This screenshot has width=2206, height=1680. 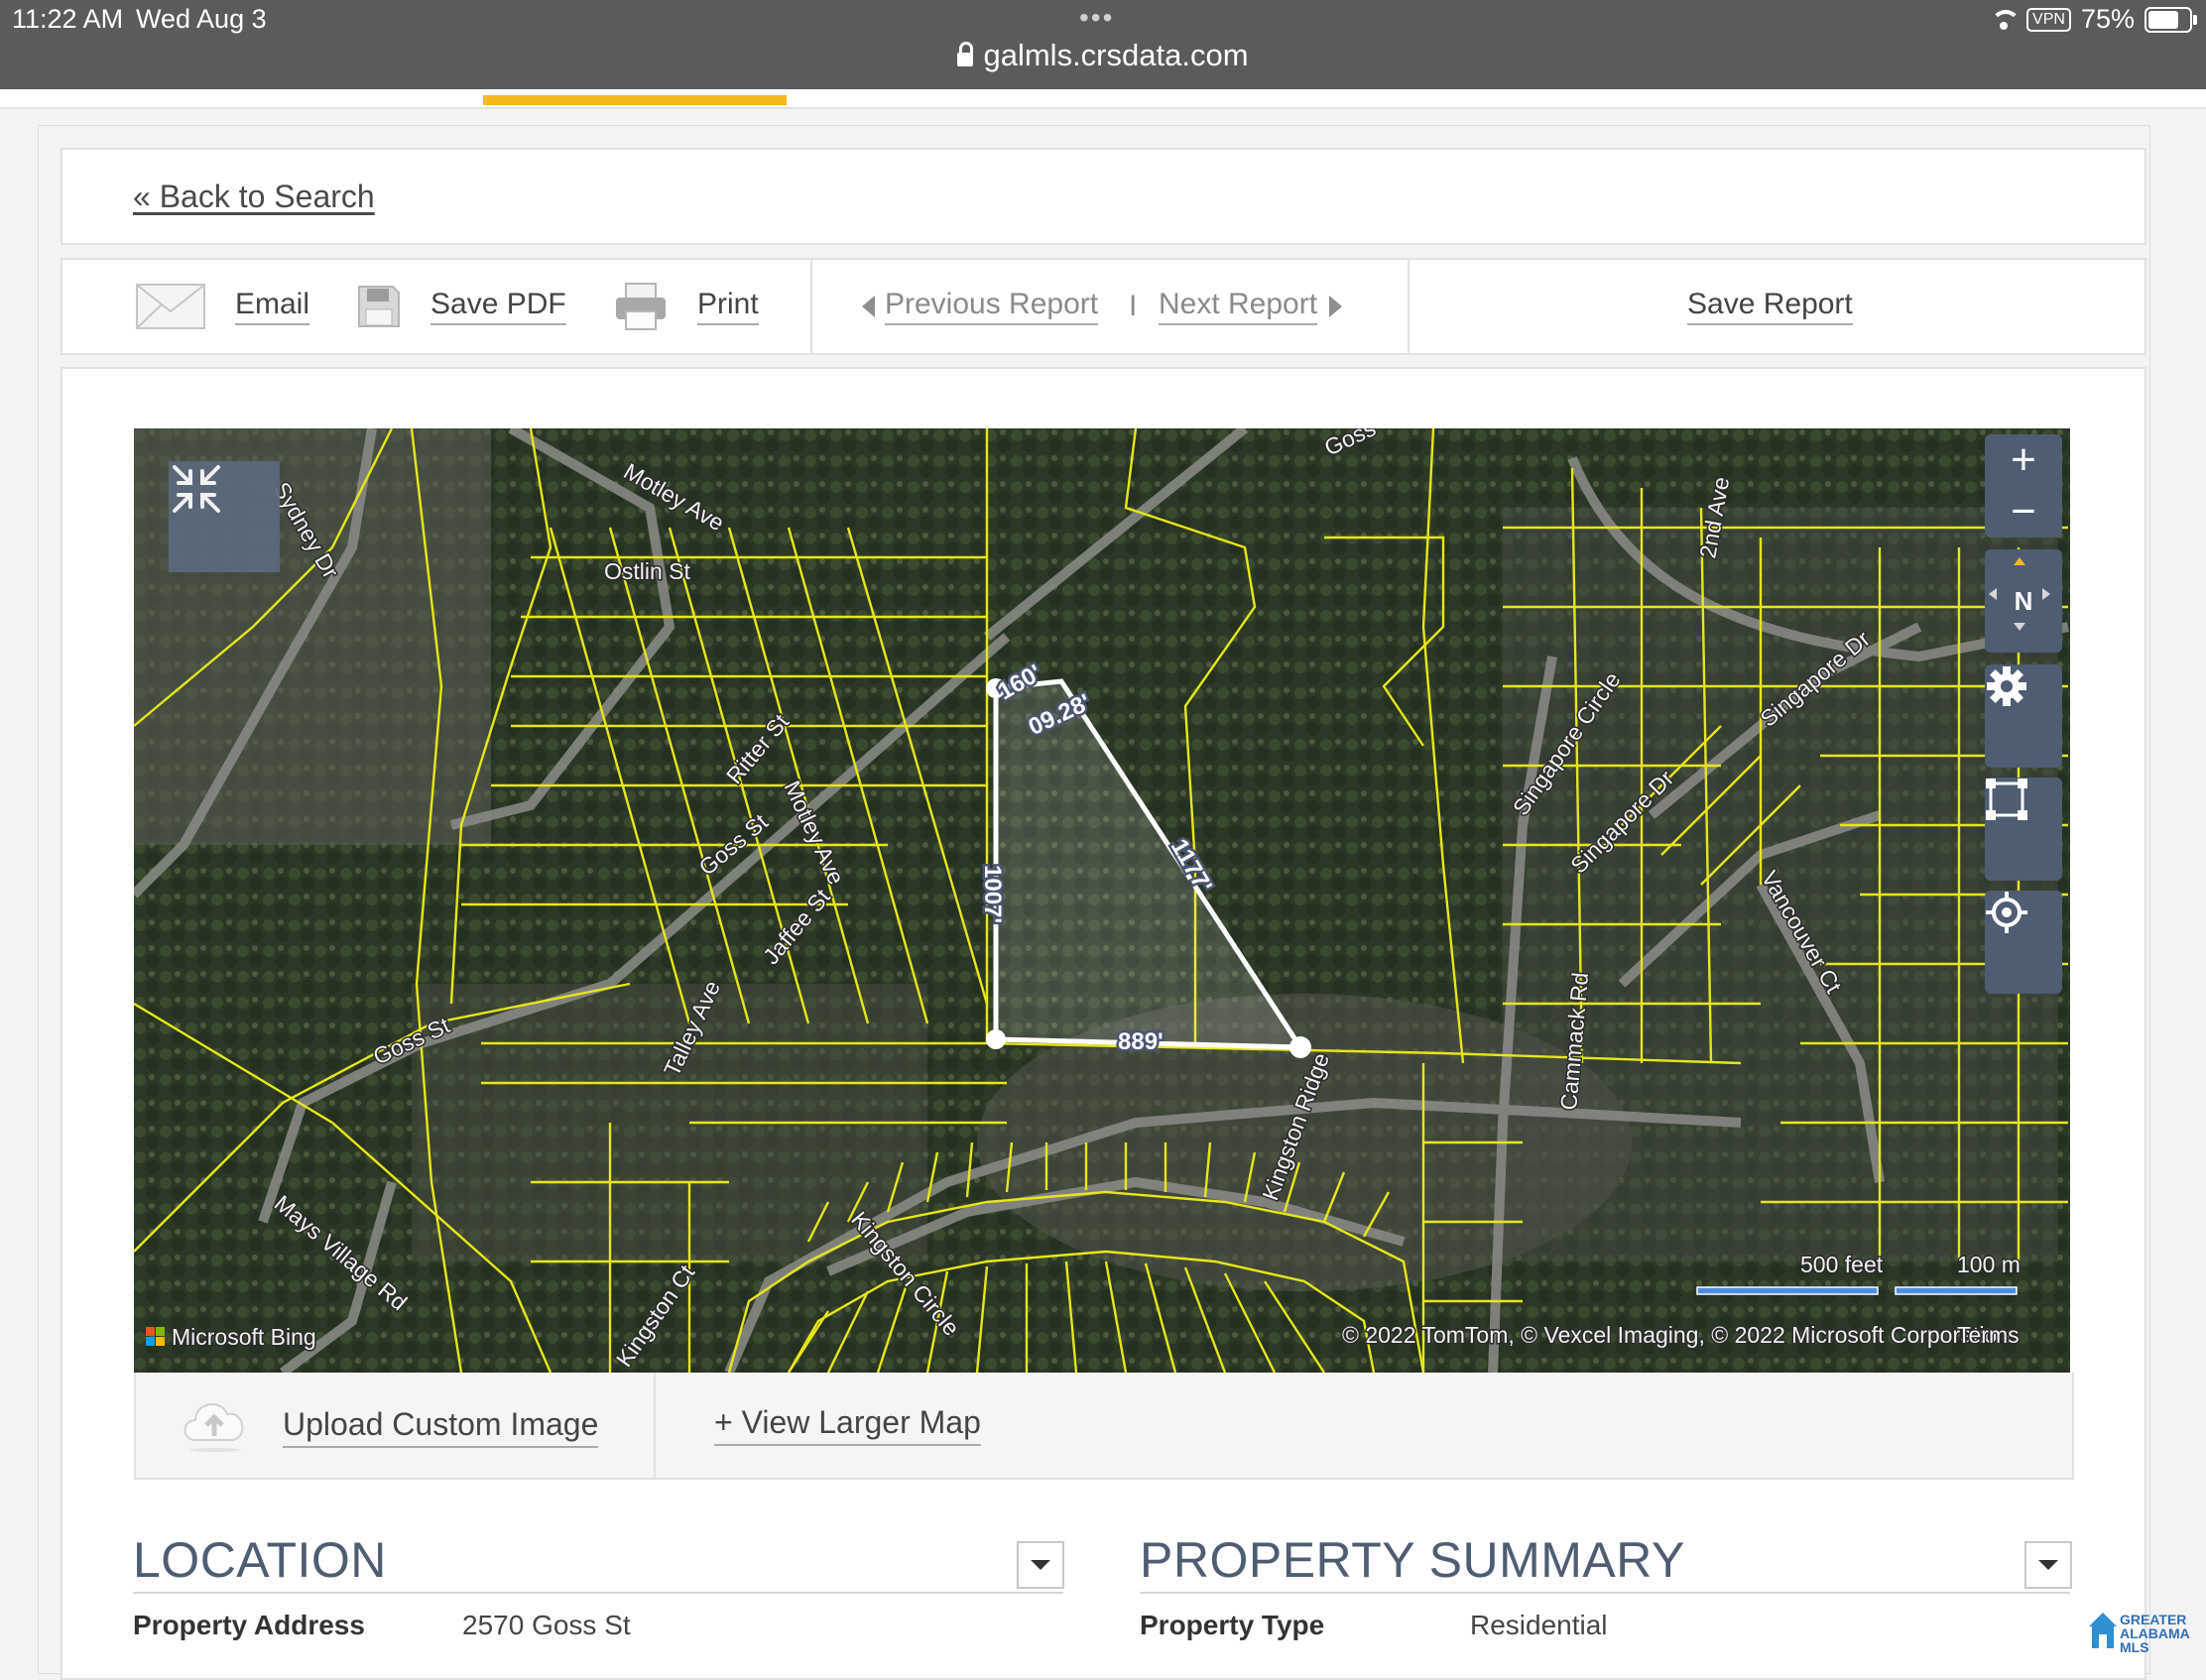 I want to click on map-actions-divider, so click(x=655, y=1425).